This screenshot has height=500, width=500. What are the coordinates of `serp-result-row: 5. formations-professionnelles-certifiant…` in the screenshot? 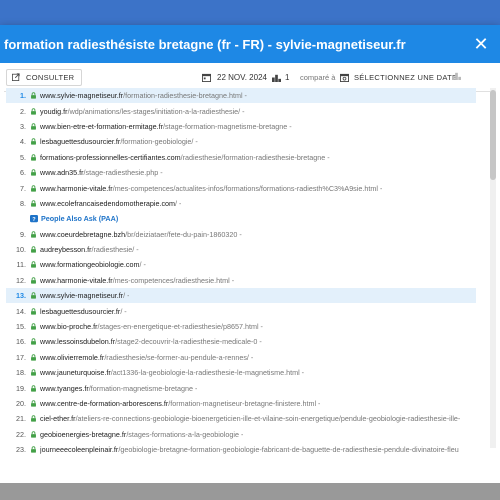 It's located at (241, 157).